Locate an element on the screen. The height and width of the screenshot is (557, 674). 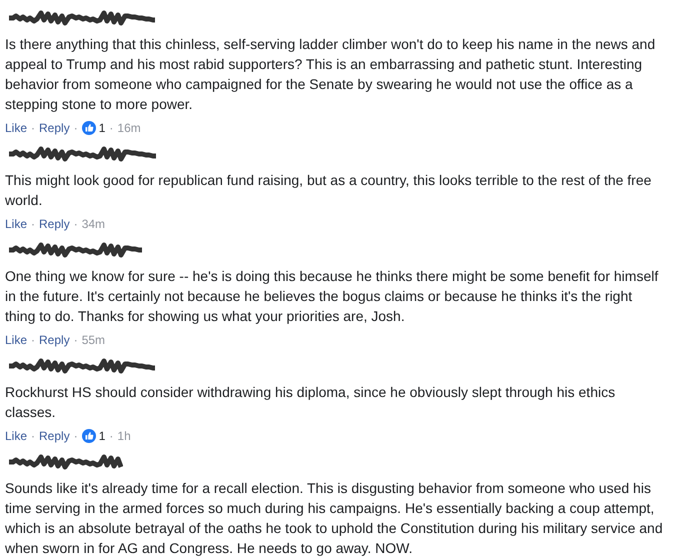
timestamp: 34m is located at coordinates (94, 224).